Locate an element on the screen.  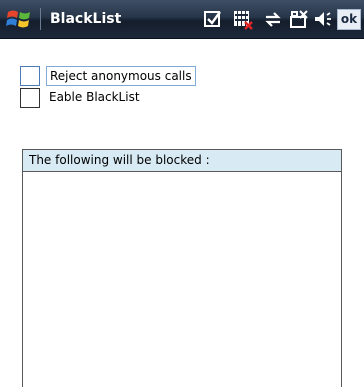
title-bar: BlackList ok is located at coordinates (182, 19).